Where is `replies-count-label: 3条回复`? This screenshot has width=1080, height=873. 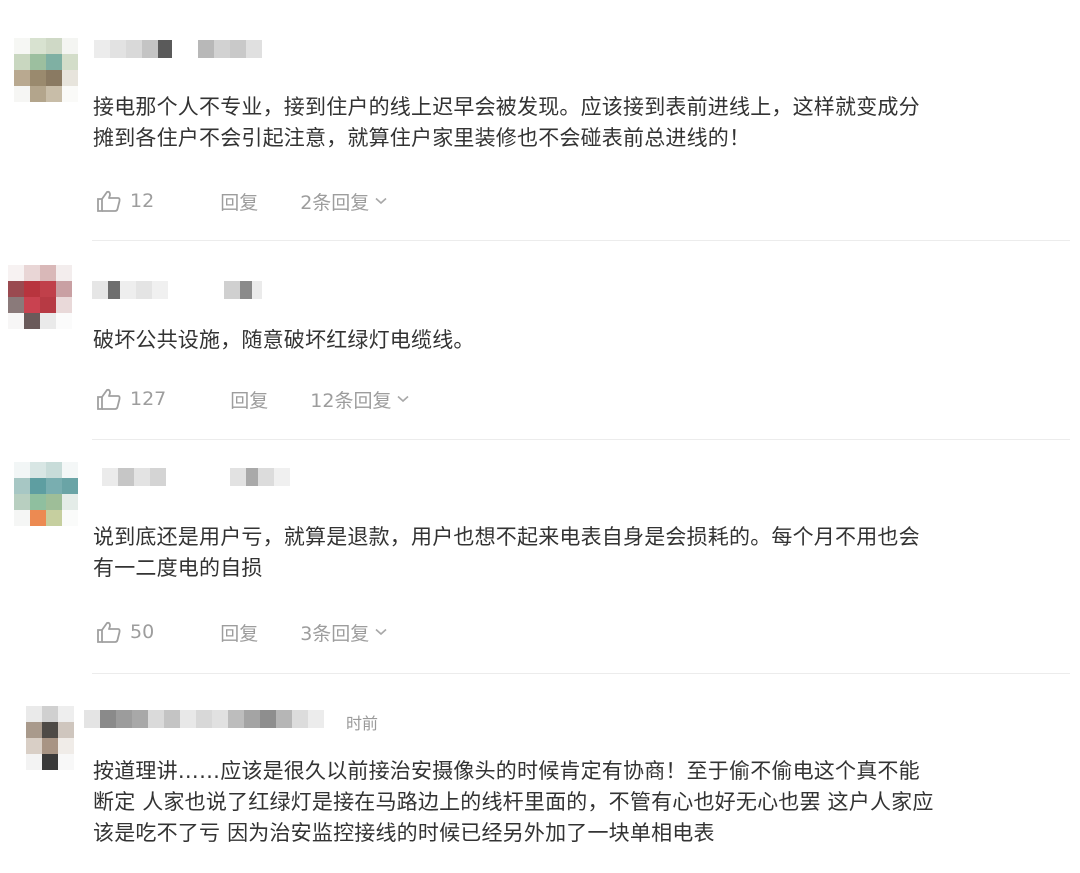
replies-count-label: 3条回复 is located at coordinates (335, 633).